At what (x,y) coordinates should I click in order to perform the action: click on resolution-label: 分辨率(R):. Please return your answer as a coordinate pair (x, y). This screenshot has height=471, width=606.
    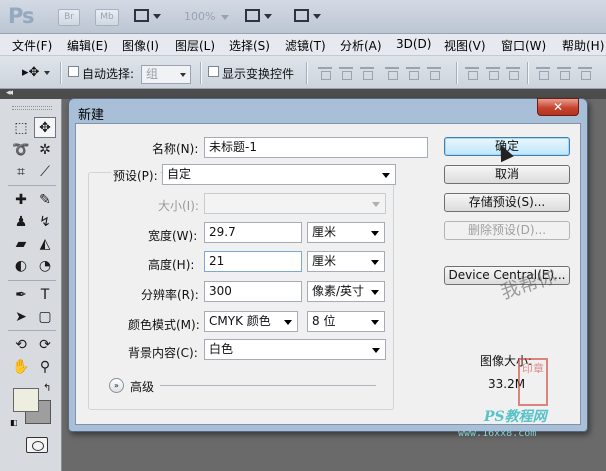
    Looking at the image, I should click on (170, 295).